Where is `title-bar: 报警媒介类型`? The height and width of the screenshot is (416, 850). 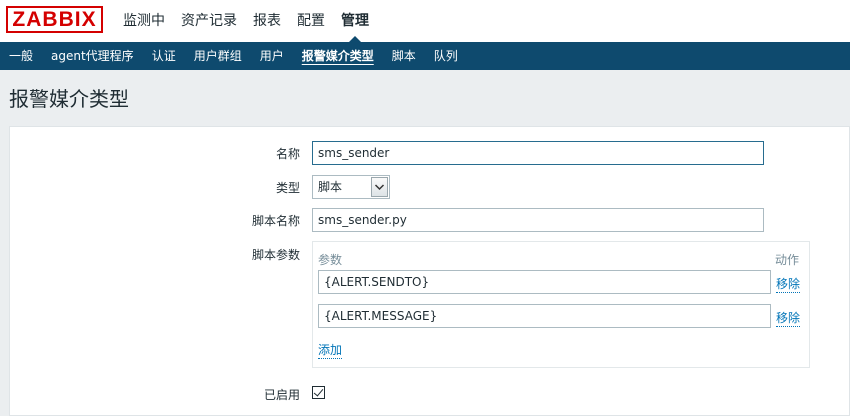
title-bar: 报警媒介类型 is located at coordinates (425, 94).